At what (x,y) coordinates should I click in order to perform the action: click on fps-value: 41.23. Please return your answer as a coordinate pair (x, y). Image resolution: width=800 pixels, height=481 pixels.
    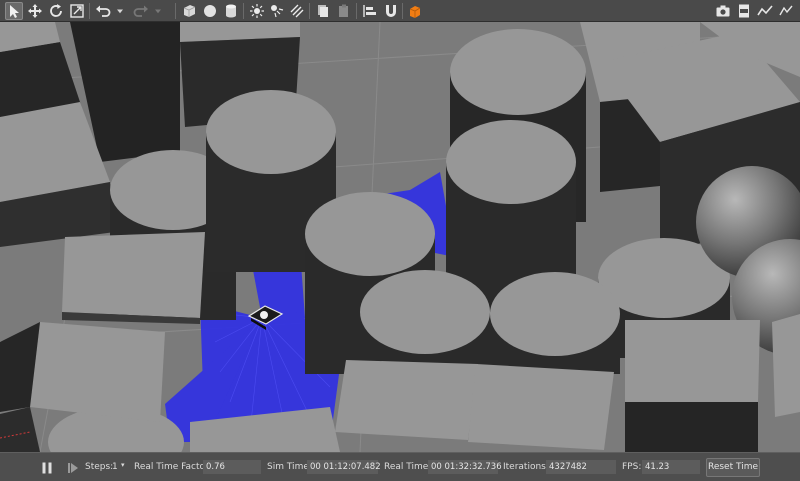
    Looking at the image, I should click on (671, 467).